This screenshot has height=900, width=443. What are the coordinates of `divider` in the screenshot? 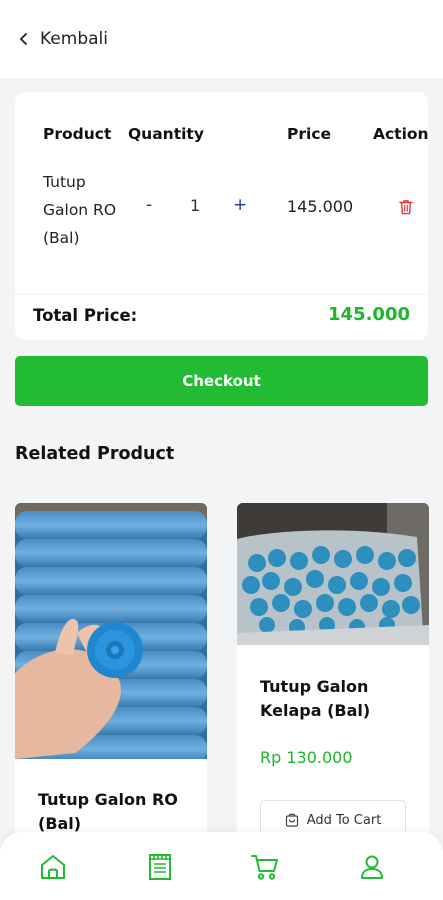 It's located at (221, 294).